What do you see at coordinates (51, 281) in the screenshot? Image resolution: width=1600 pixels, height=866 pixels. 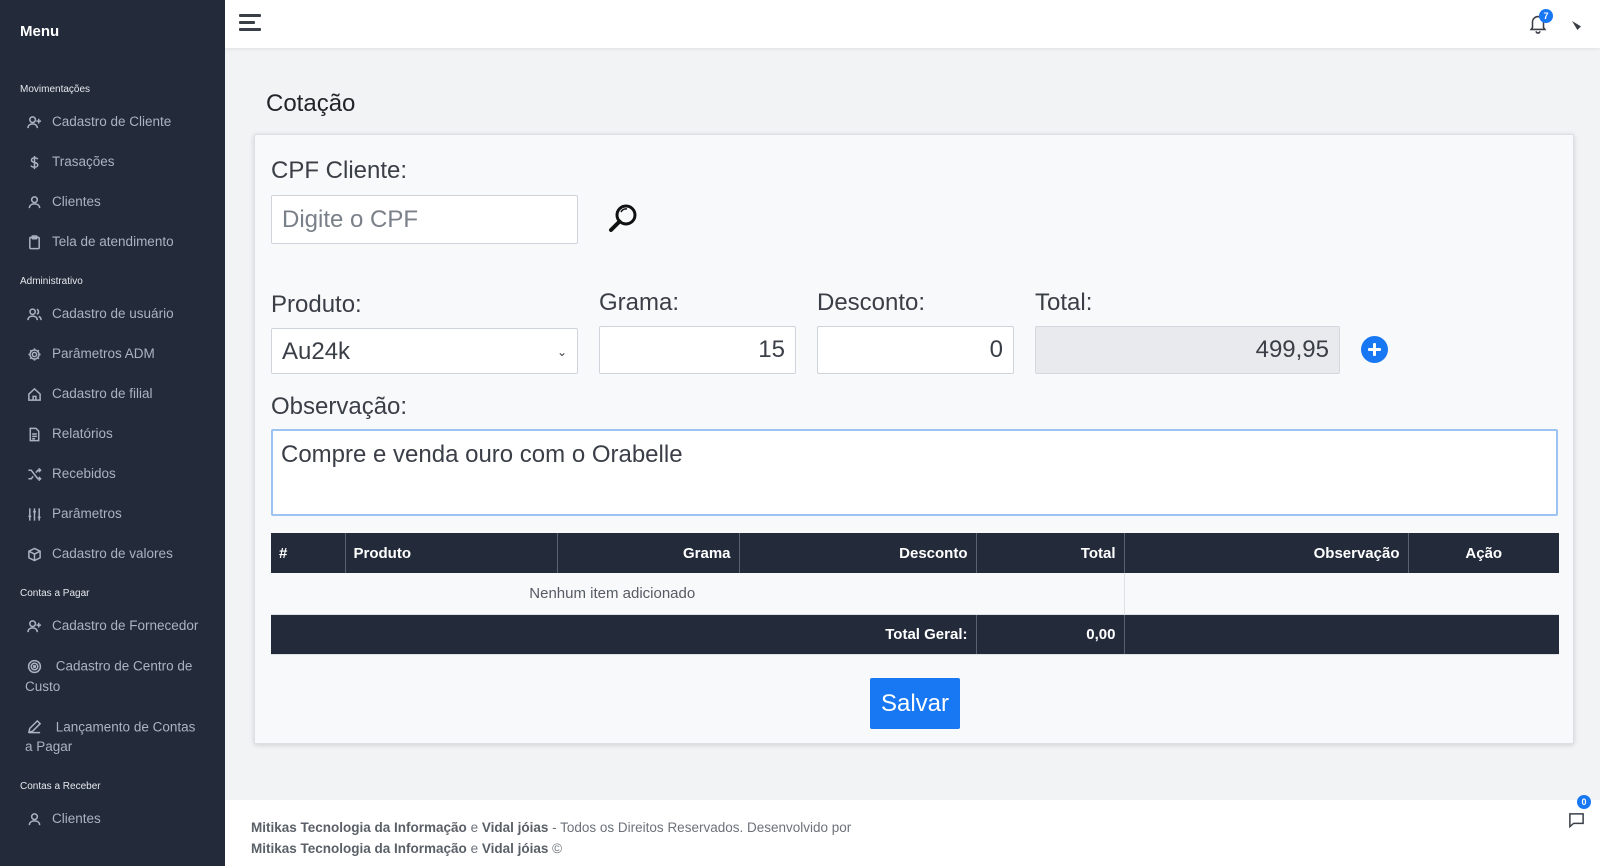 I see `sidebar-section-administrativo: Administrativo` at bounding box center [51, 281].